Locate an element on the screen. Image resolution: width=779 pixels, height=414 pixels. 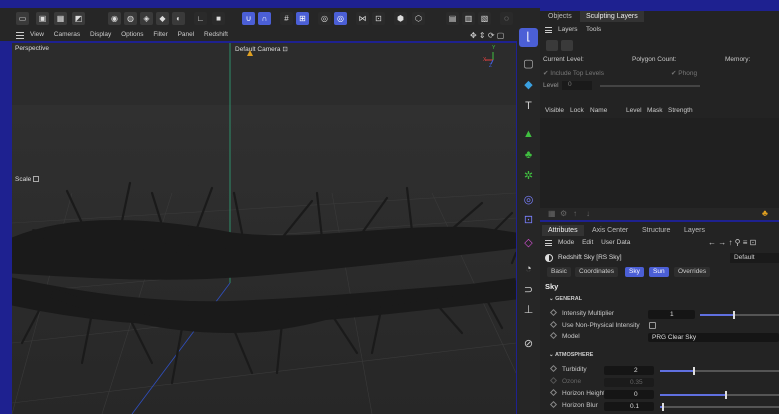
grid-icon: ▦ is located at coordinates (552, 213).